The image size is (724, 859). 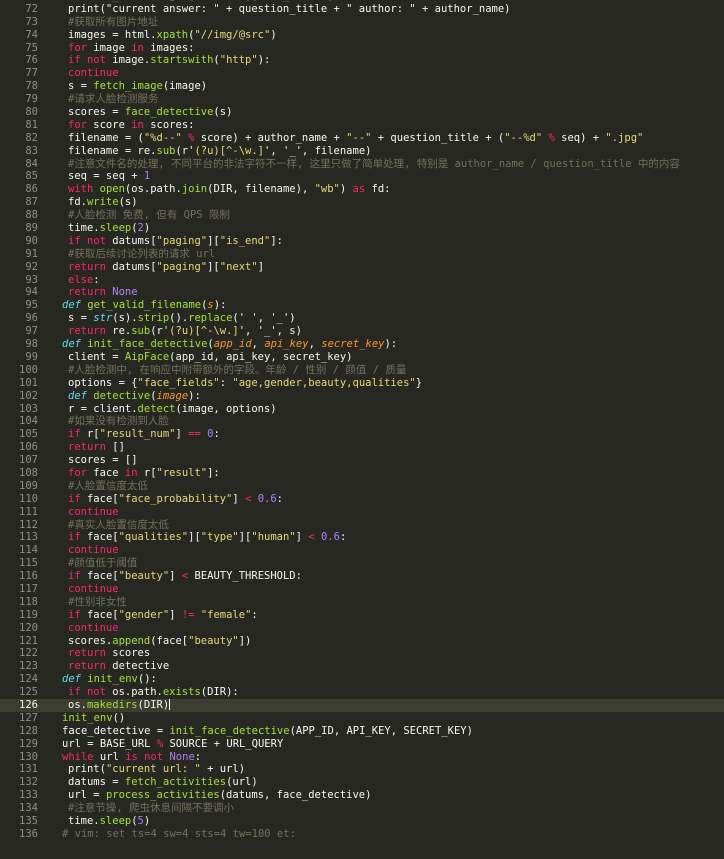 What do you see at coordinates (362, 396) in the screenshot?
I see `code-line: 102 def detective(image):` at bounding box center [362, 396].